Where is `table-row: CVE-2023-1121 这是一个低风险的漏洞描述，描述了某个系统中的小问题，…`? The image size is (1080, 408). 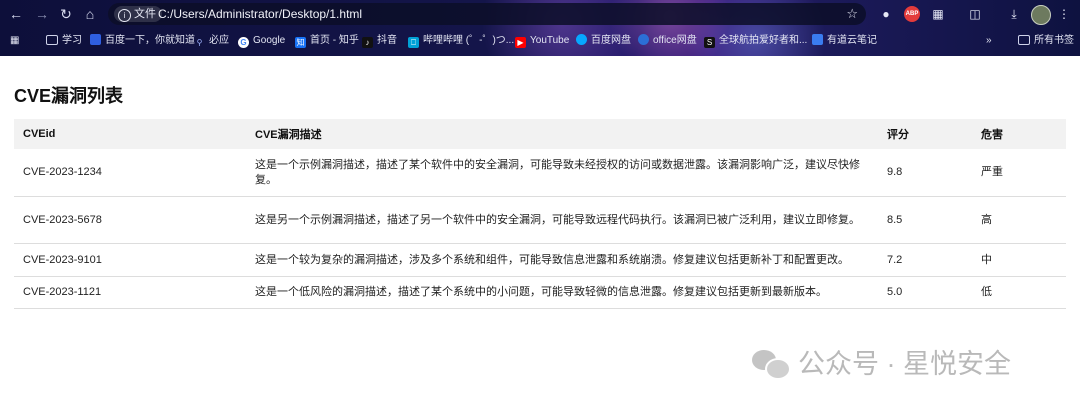 table-row: CVE-2023-1121 这是一个低风险的漏洞描述，描述了某个系统中的小问题，… is located at coordinates (540, 292).